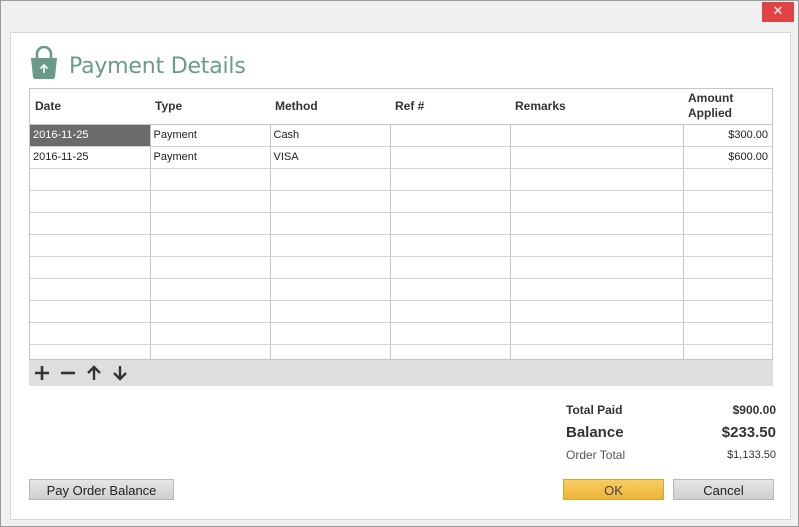 This screenshot has width=799, height=527. I want to click on move-up-button, so click(94, 373).